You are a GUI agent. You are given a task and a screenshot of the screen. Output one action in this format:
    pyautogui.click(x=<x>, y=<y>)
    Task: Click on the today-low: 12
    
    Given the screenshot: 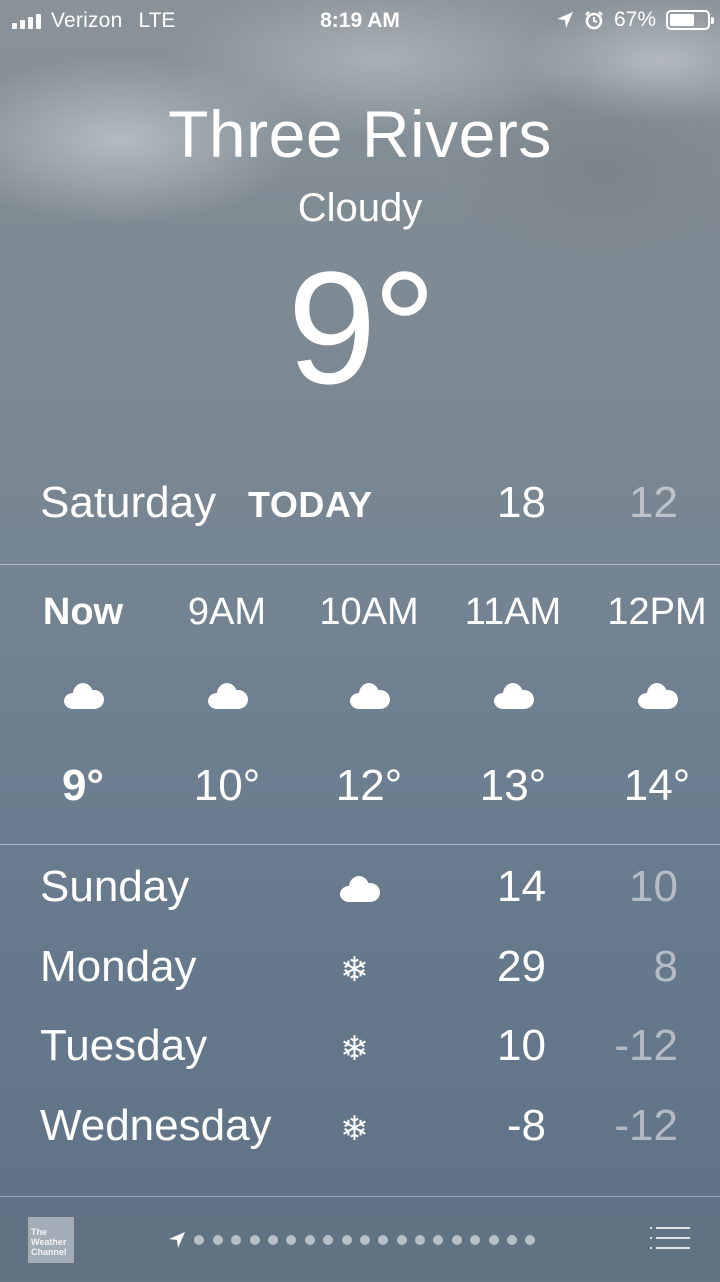 What is the action you would take?
    pyautogui.click(x=653, y=502)
    